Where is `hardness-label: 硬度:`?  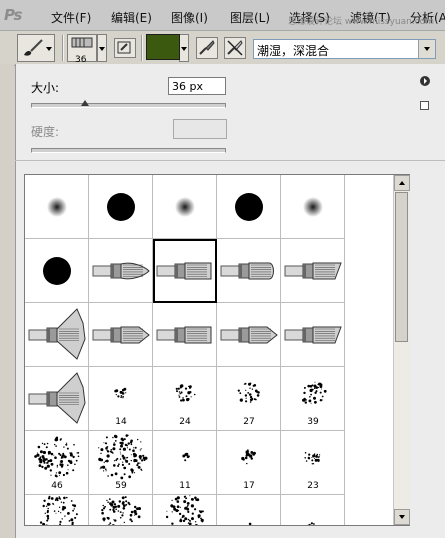 hardness-label: 硬度: is located at coordinates (45, 132).